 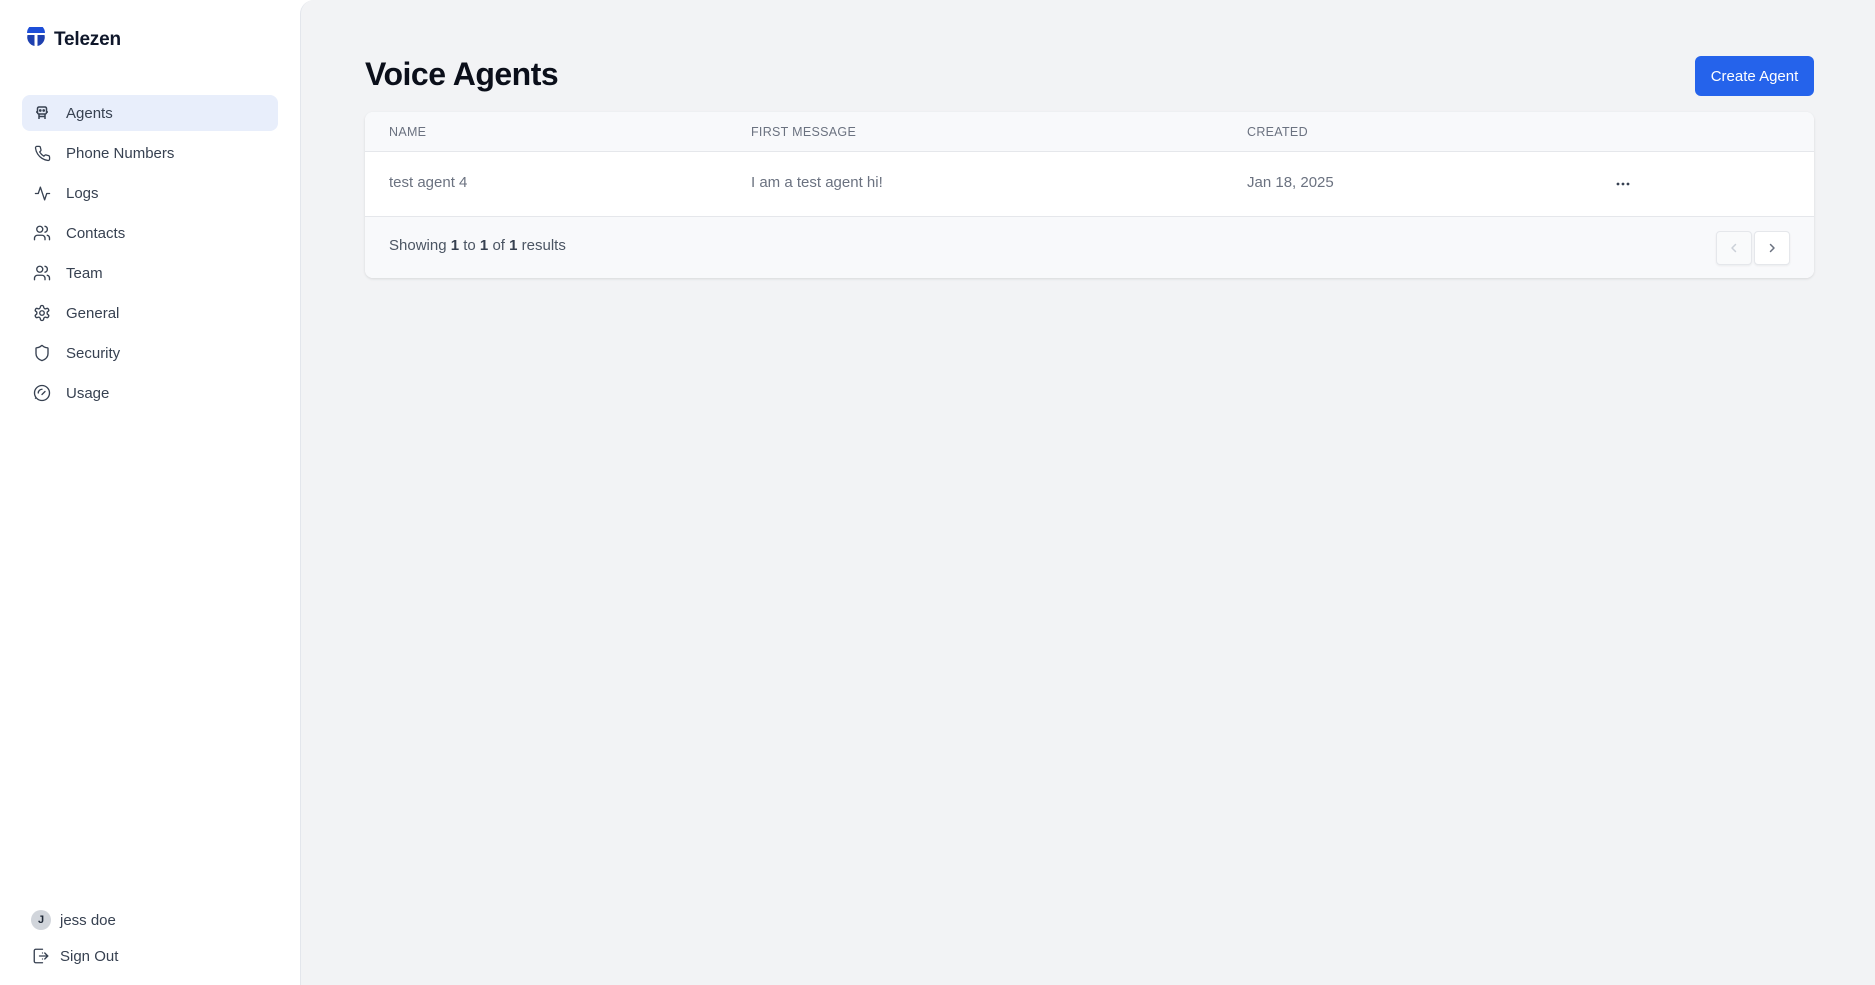 What do you see at coordinates (418, 245) in the screenshot?
I see `results-prefix: Showing` at bounding box center [418, 245].